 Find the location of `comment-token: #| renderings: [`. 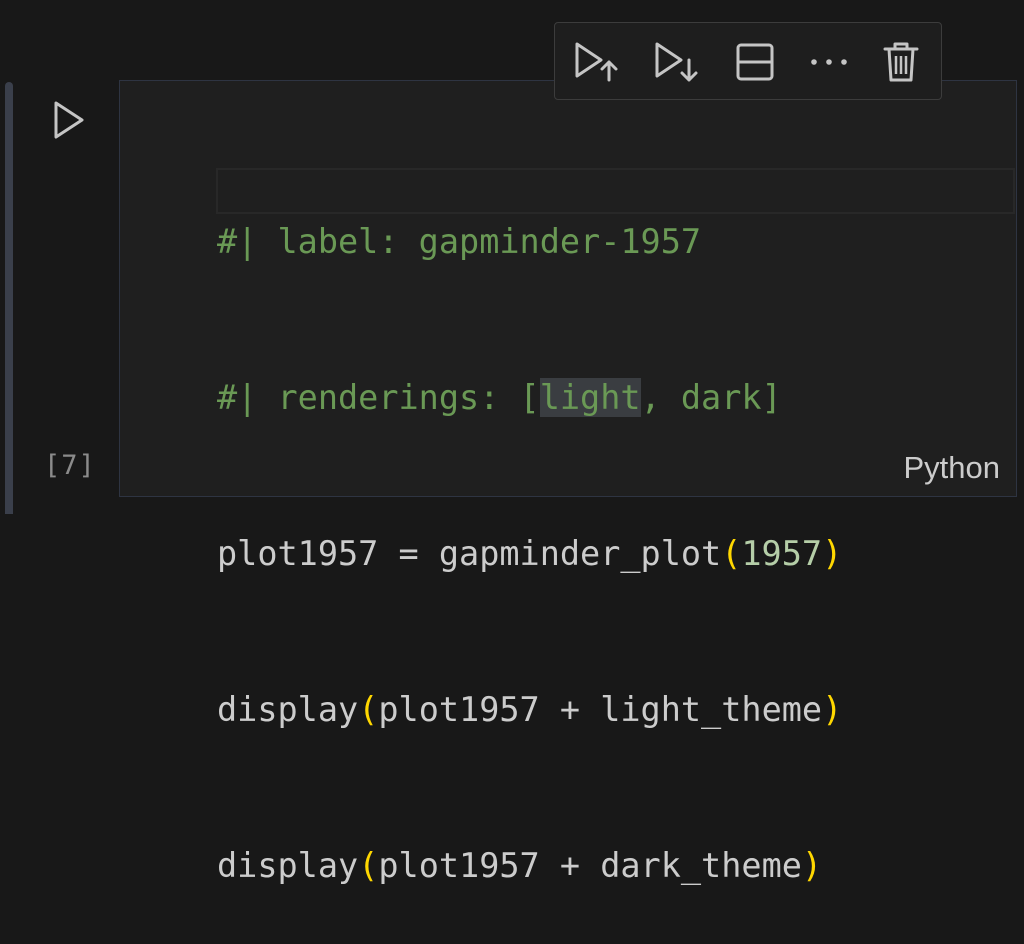

comment-token: #| renderings: [ is located at coordinates (378, 397).